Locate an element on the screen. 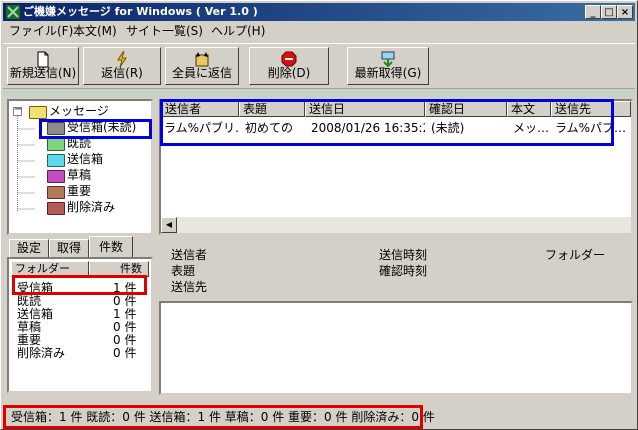 Image resolution: width=638 pixels, height=430 pixels. count-folder: 削除済み is located at coordinates (41, 353).